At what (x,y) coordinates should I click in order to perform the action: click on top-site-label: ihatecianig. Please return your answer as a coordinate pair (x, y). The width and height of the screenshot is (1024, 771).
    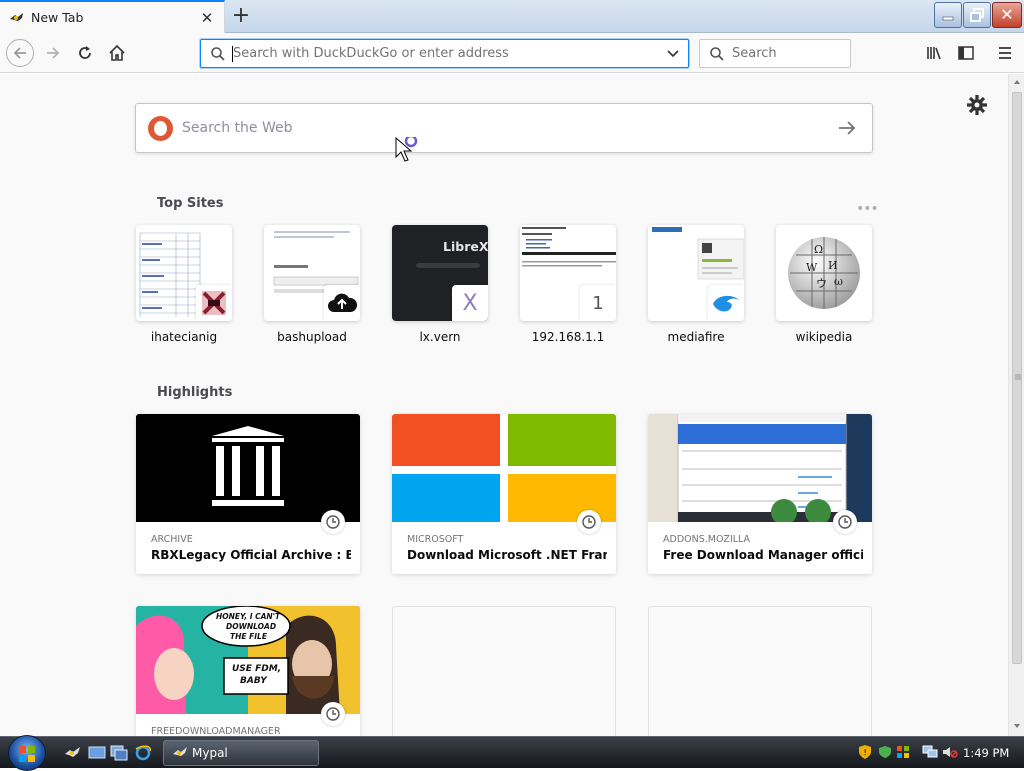
    Looking at the image, I should click on (184, 337).